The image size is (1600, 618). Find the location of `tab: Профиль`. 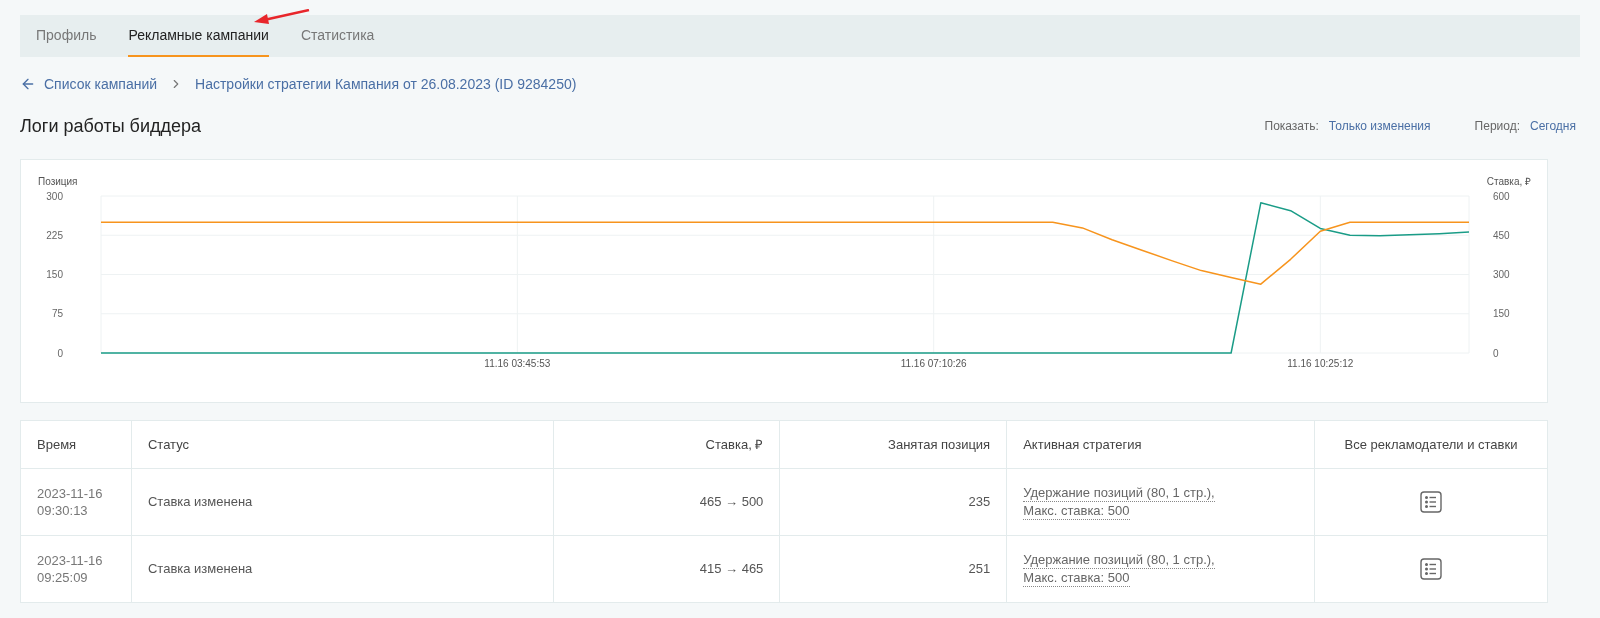

tab: Профиль is located at coordinates (66, 36).